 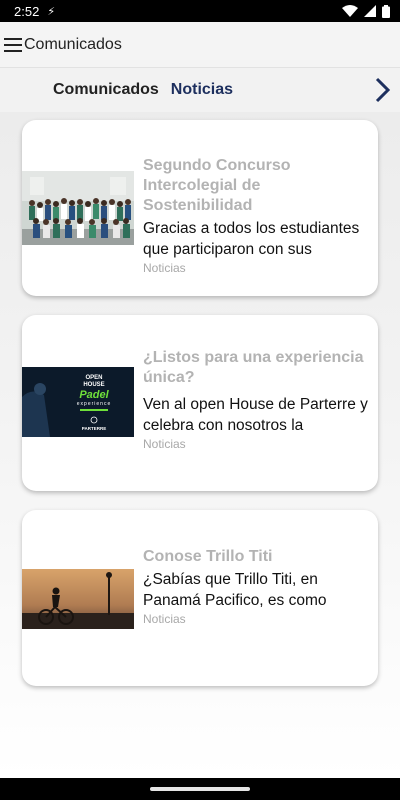 I want to click on tab-noticias: Noticias, so click(x=202, y=90).